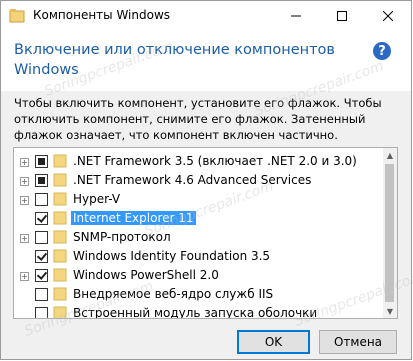 This screenshot has width=413, height=361. I want to click on close-button, so click(388, 16).